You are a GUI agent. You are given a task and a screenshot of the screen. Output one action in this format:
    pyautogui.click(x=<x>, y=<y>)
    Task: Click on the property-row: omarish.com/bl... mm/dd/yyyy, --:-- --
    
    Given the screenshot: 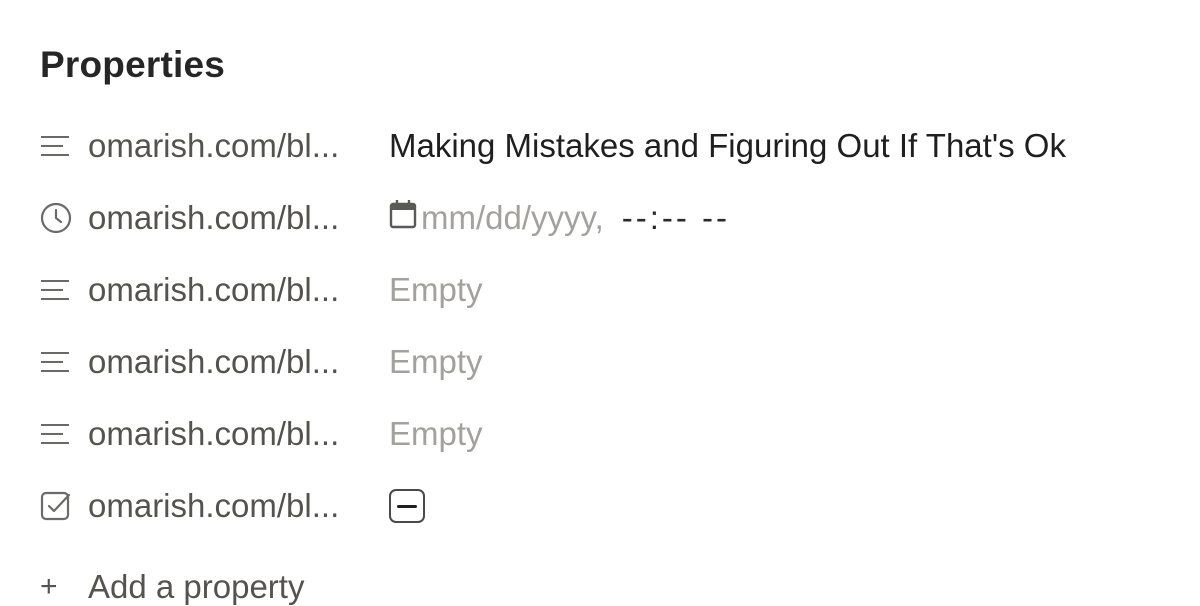 What is the action you would take?
    pyautogui.click(x=610, y=218)
    